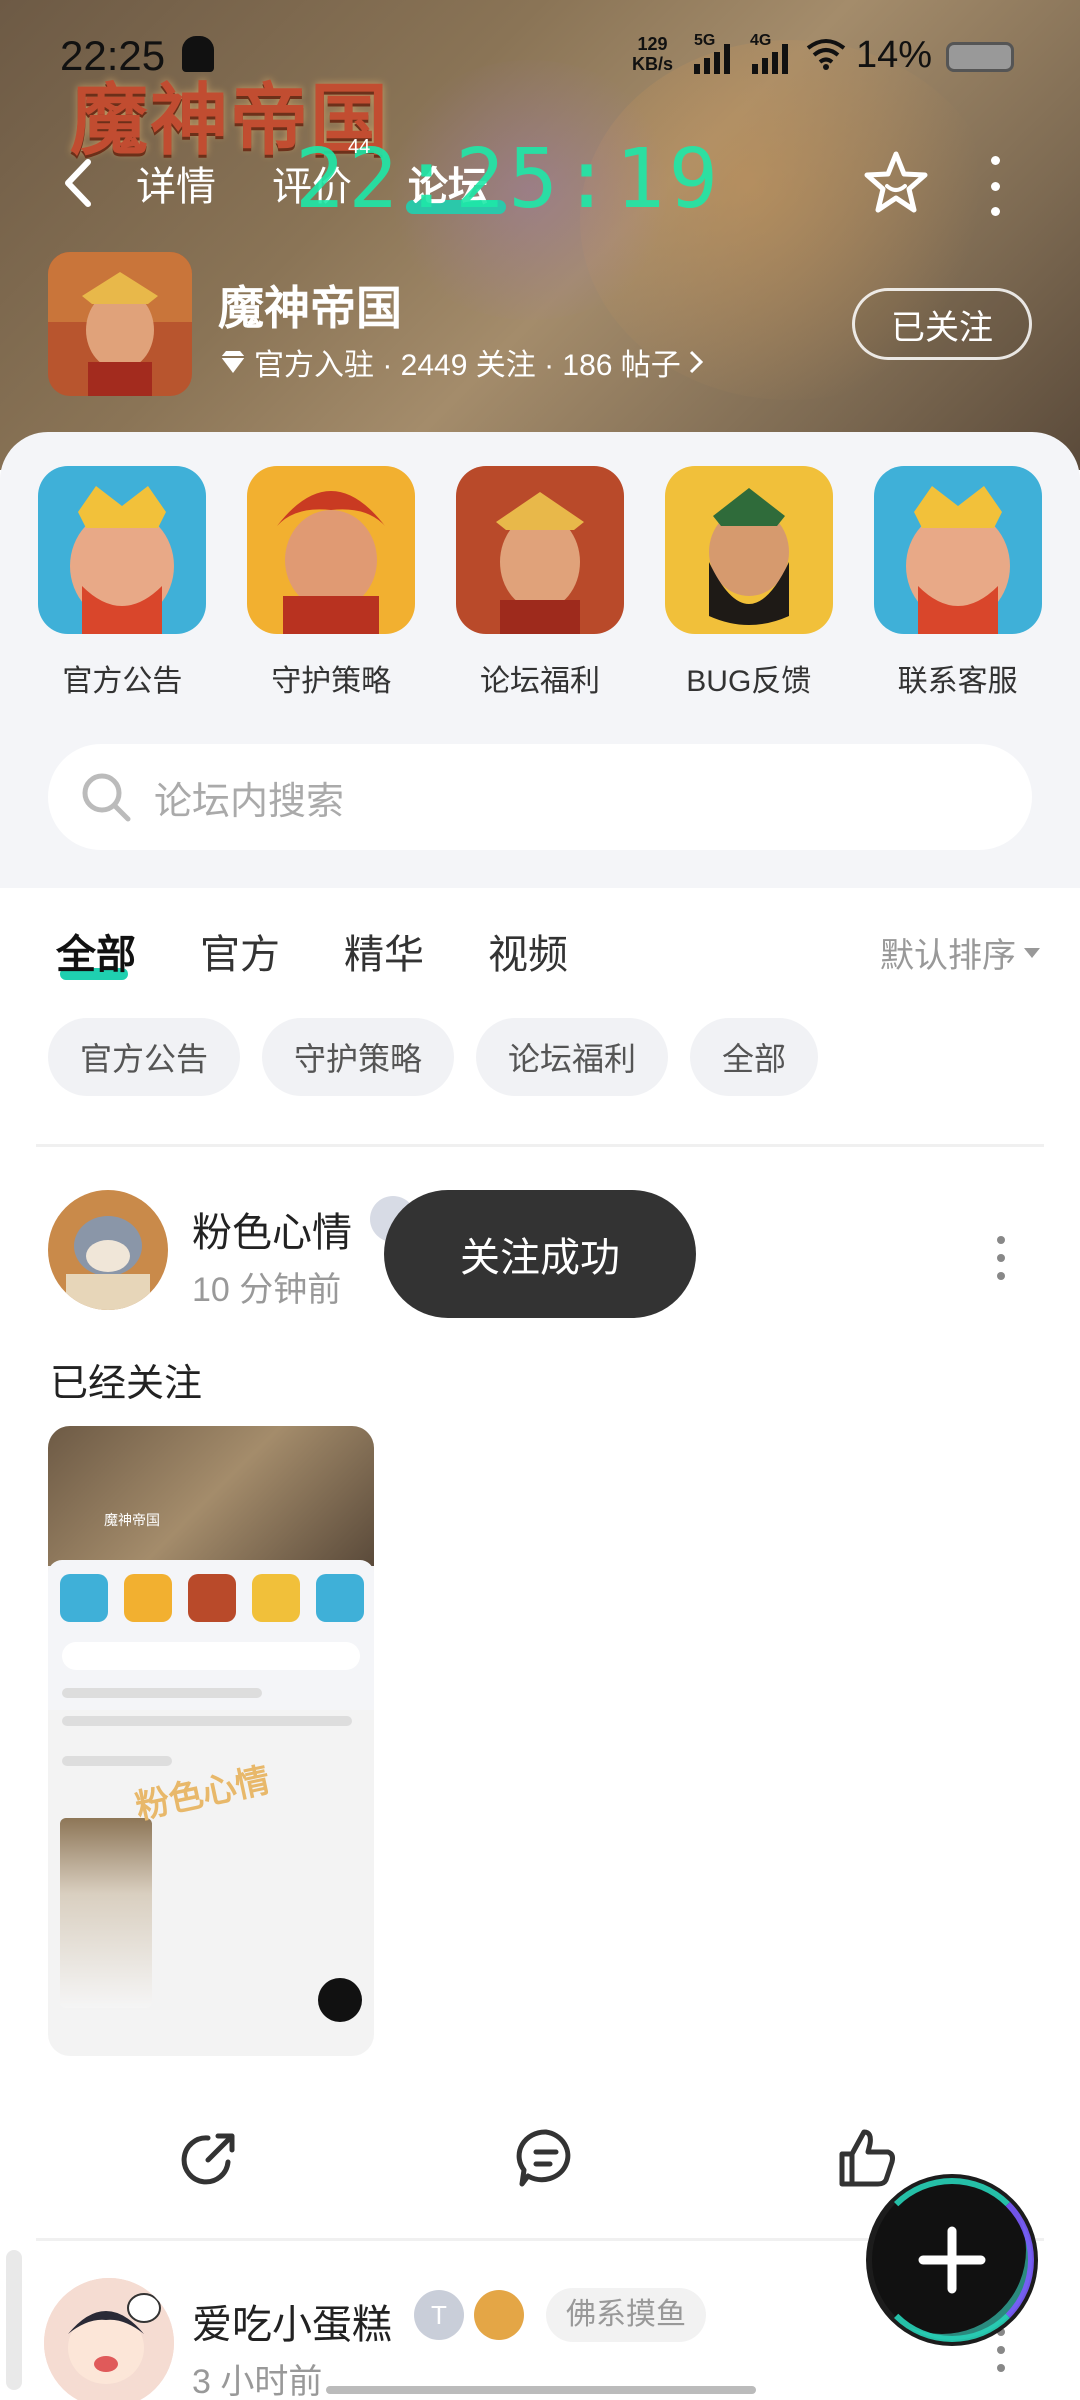  What do you see at coordinates (1032, 952) in the screenshot?
I see `caret-down-icon` at bounding box center [1032, 952].